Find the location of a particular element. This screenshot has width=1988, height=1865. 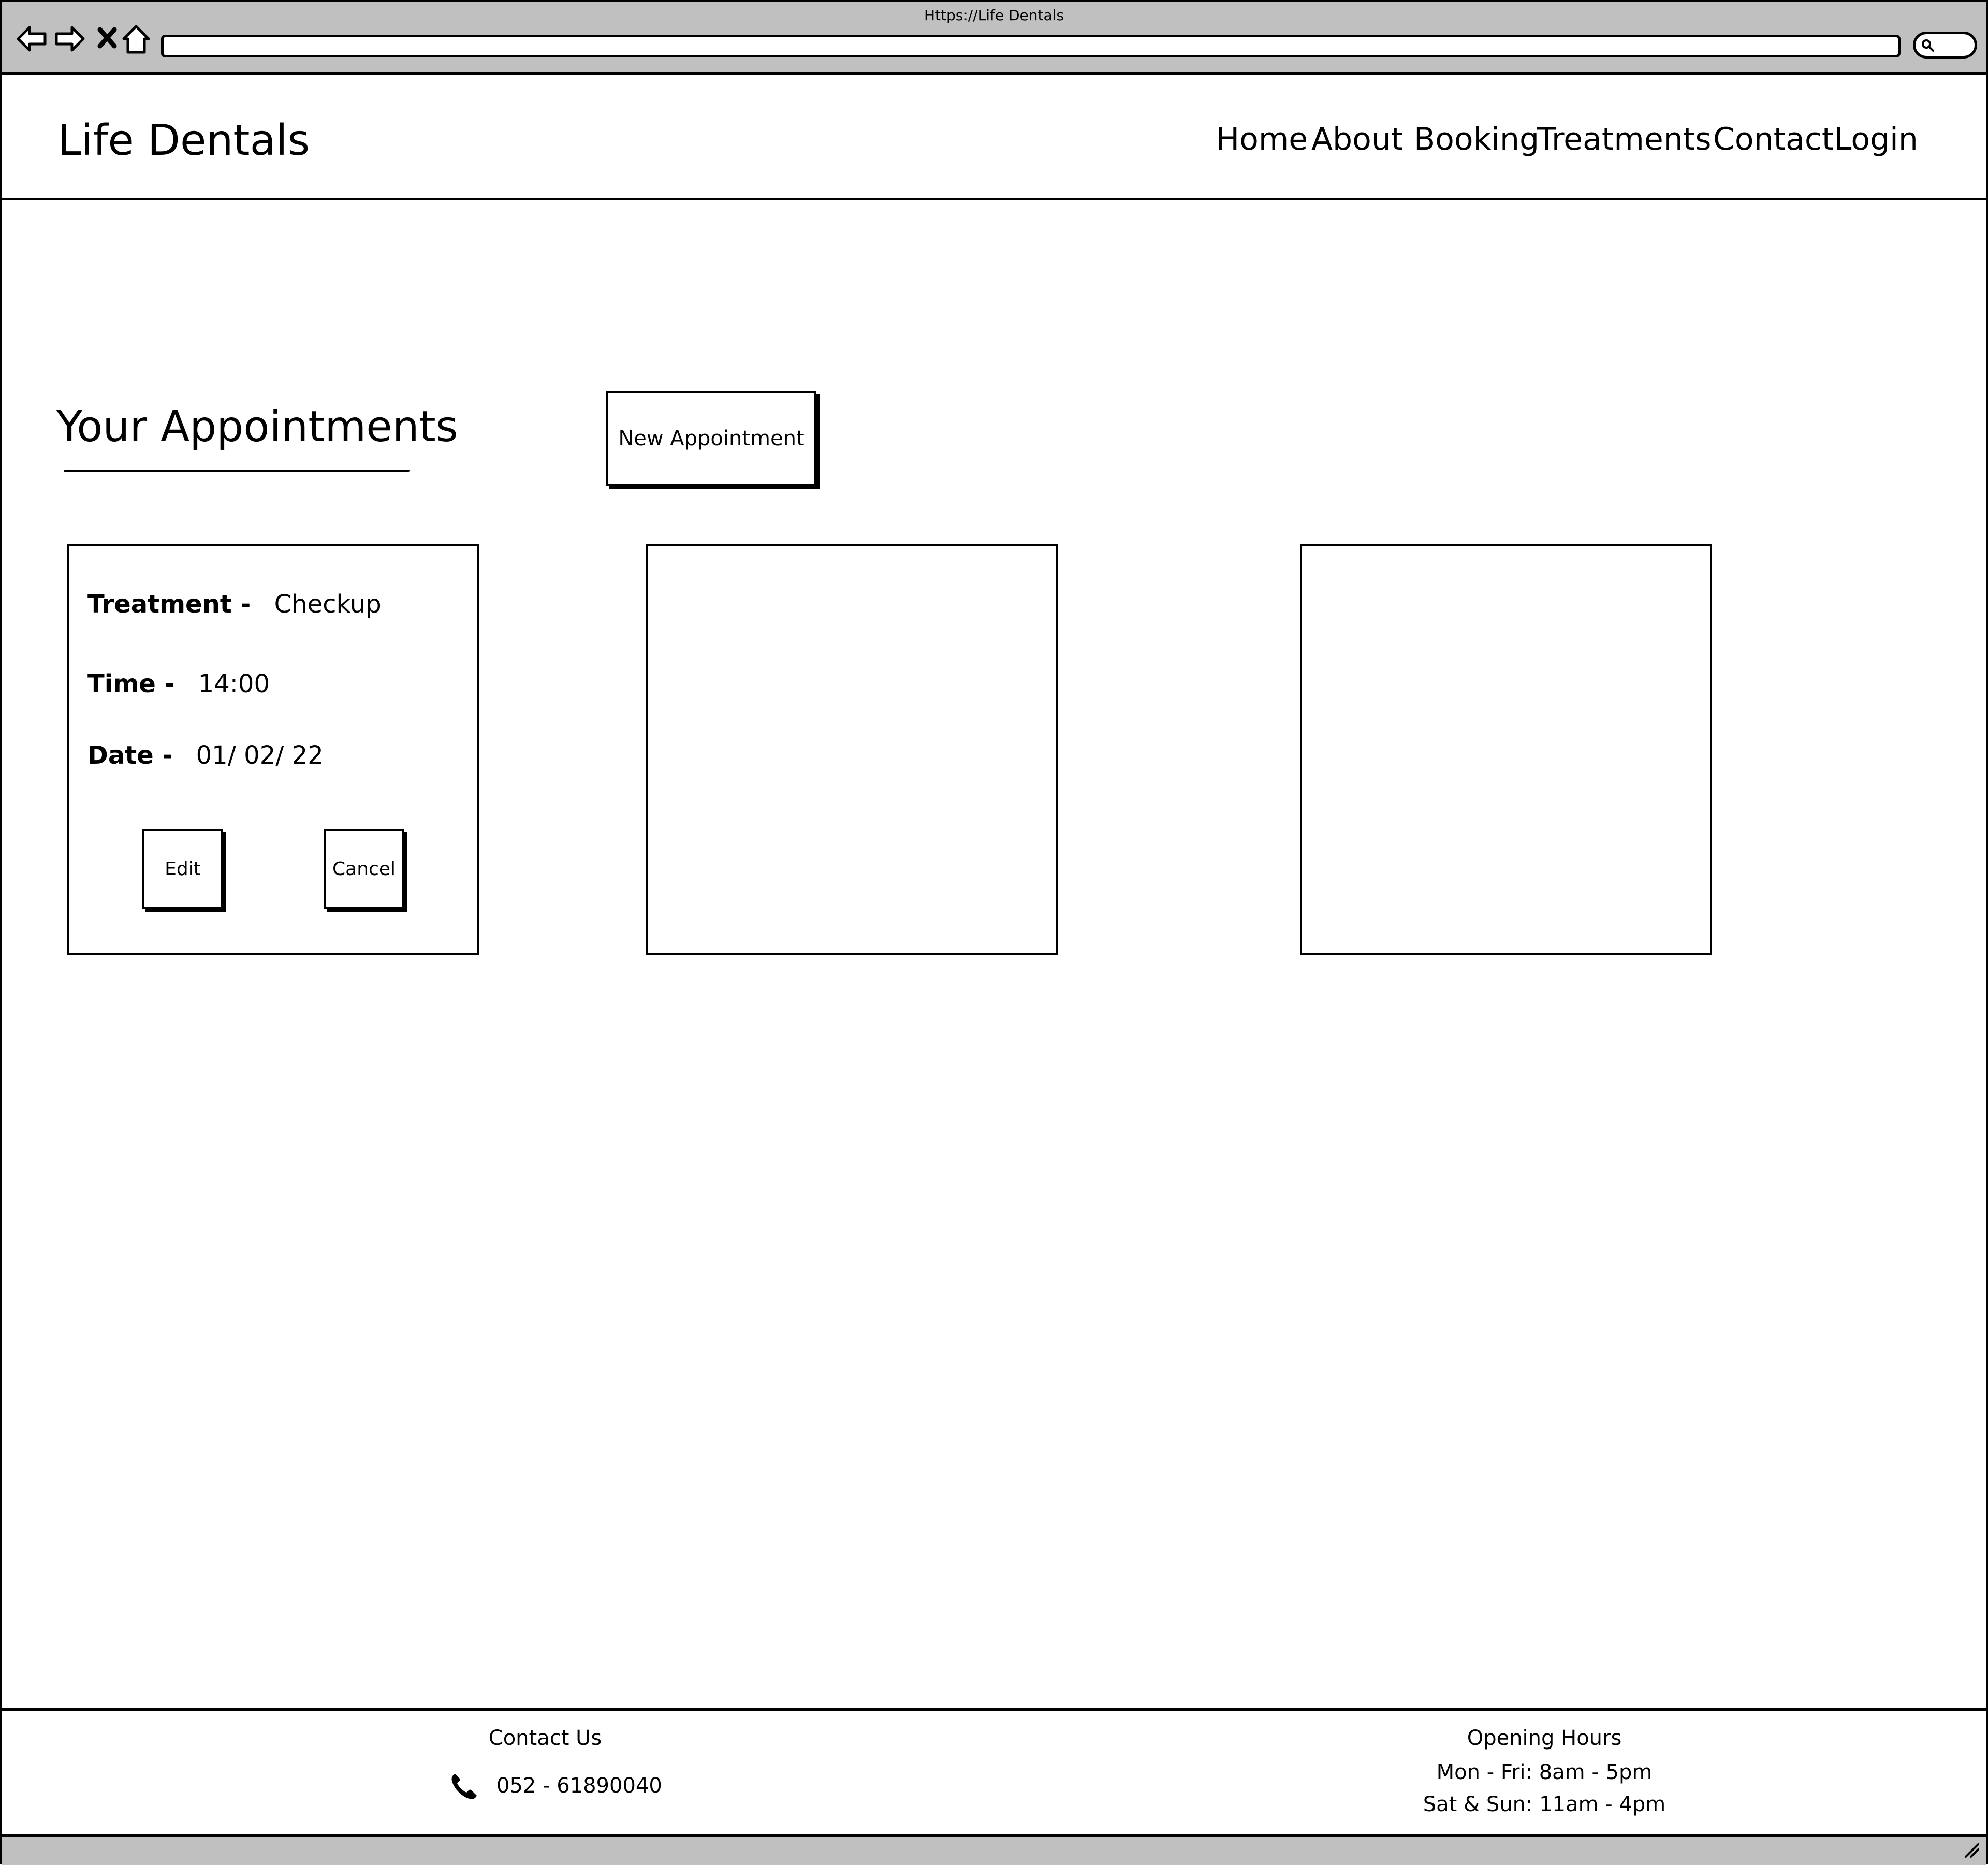

date-label: Date - is located at coordinates (130, 755).